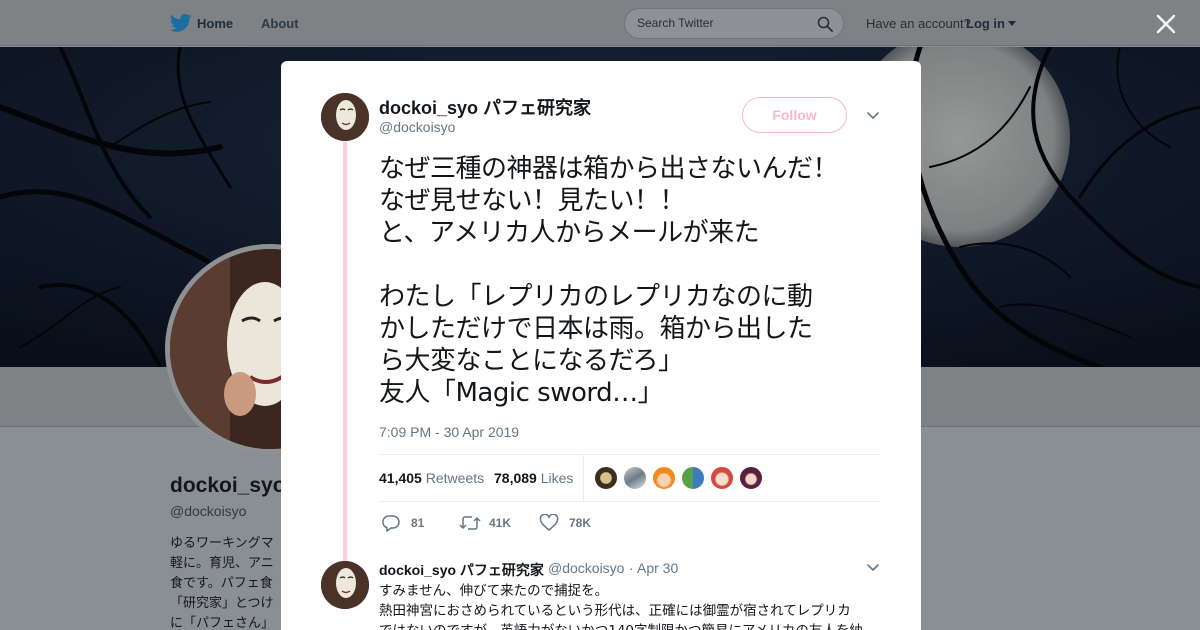  I want to click on nav-home-link: Home, so click(215, 23).